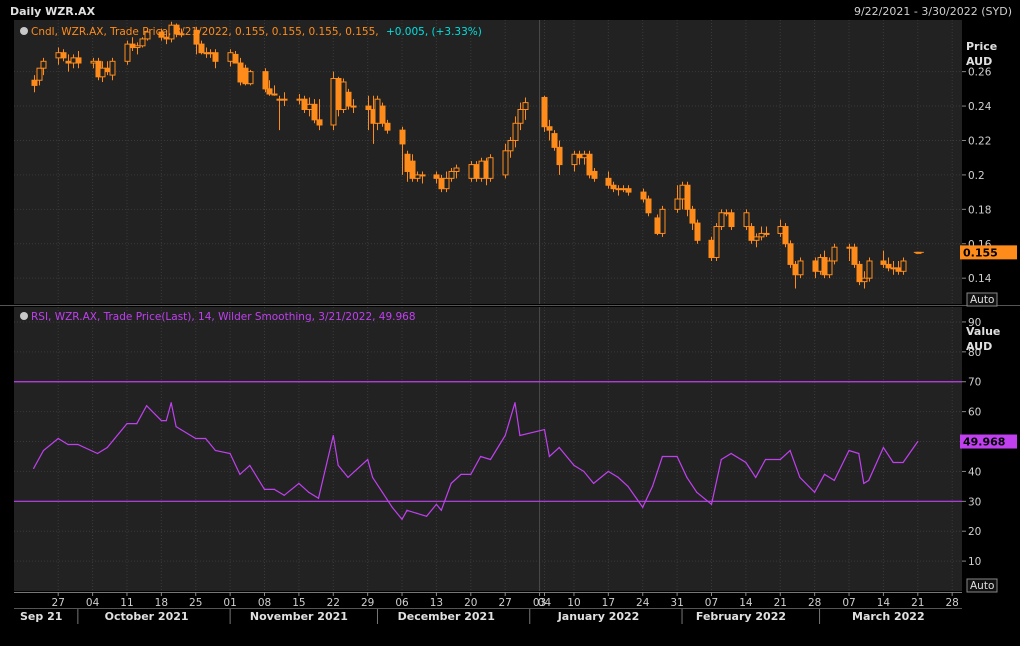 The height and width of the screenshot is (646, 1020). What do you see at coordinates (980, 252) in the screenshot?
I see `price-last-value: 0.155` at bounding box center [980, 252].